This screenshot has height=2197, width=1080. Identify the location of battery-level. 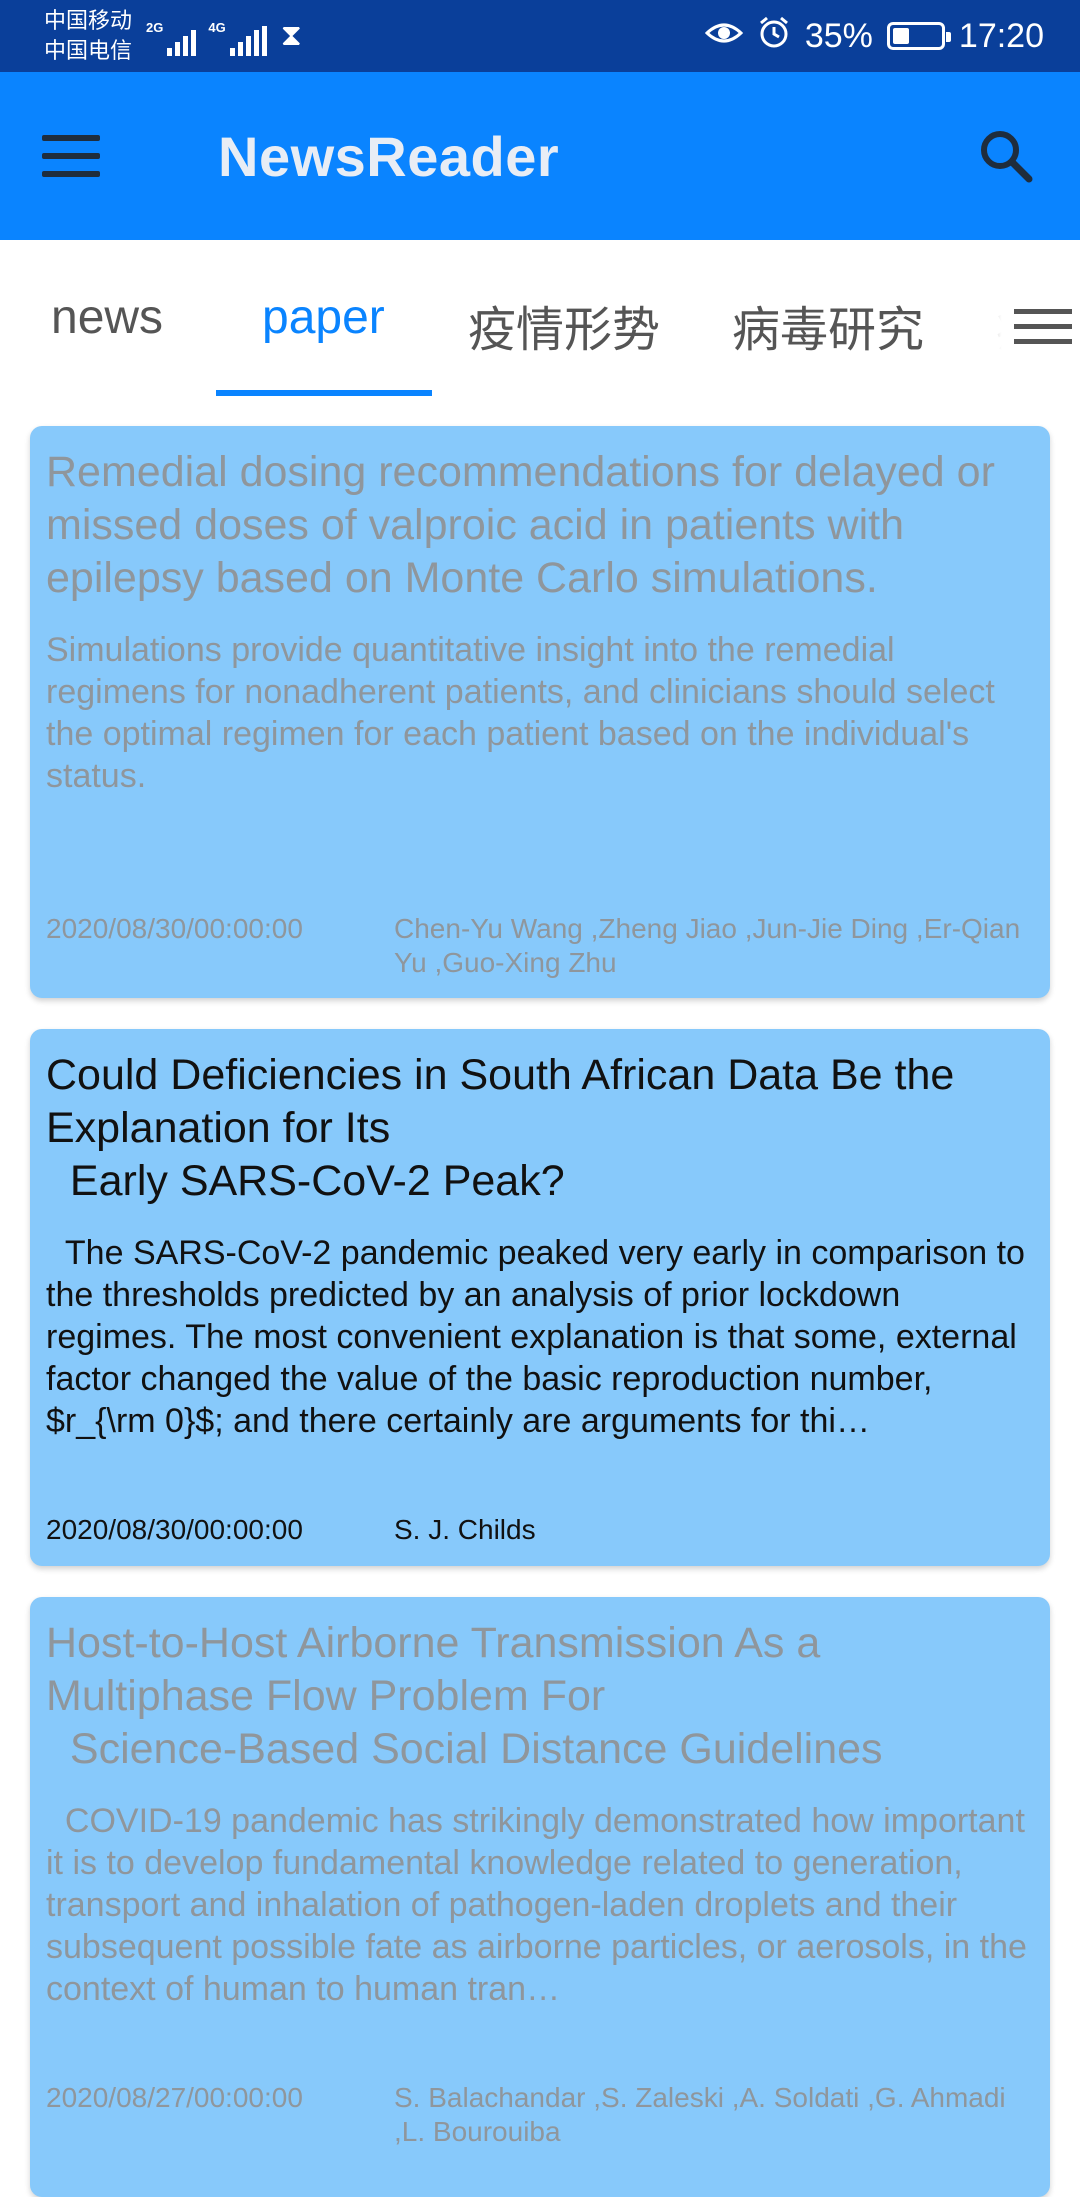
(900, 36).